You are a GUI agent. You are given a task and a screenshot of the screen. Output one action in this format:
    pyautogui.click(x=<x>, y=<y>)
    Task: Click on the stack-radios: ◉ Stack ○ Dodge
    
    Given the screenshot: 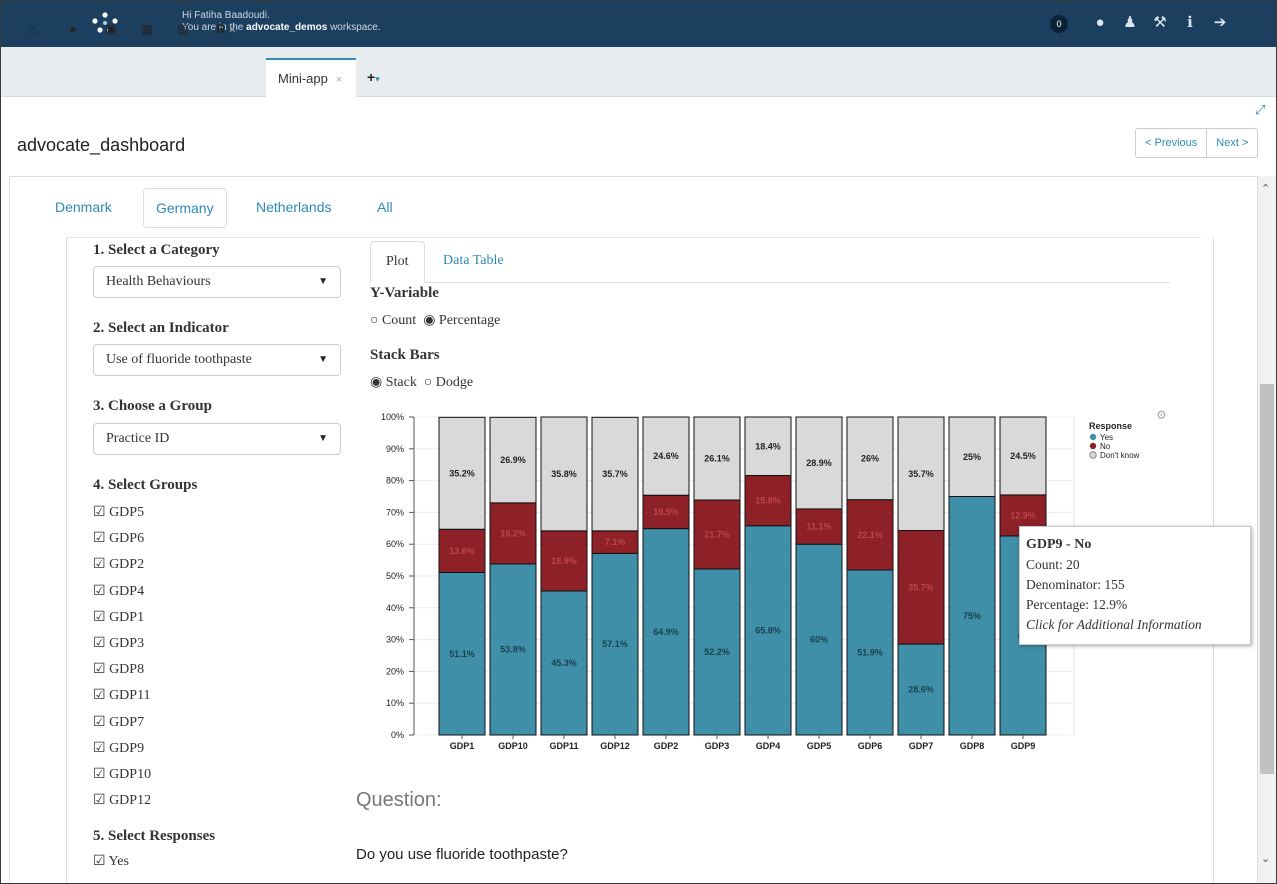 What is the action you would take?
    pyautogui.click(x=421, y=382)
    